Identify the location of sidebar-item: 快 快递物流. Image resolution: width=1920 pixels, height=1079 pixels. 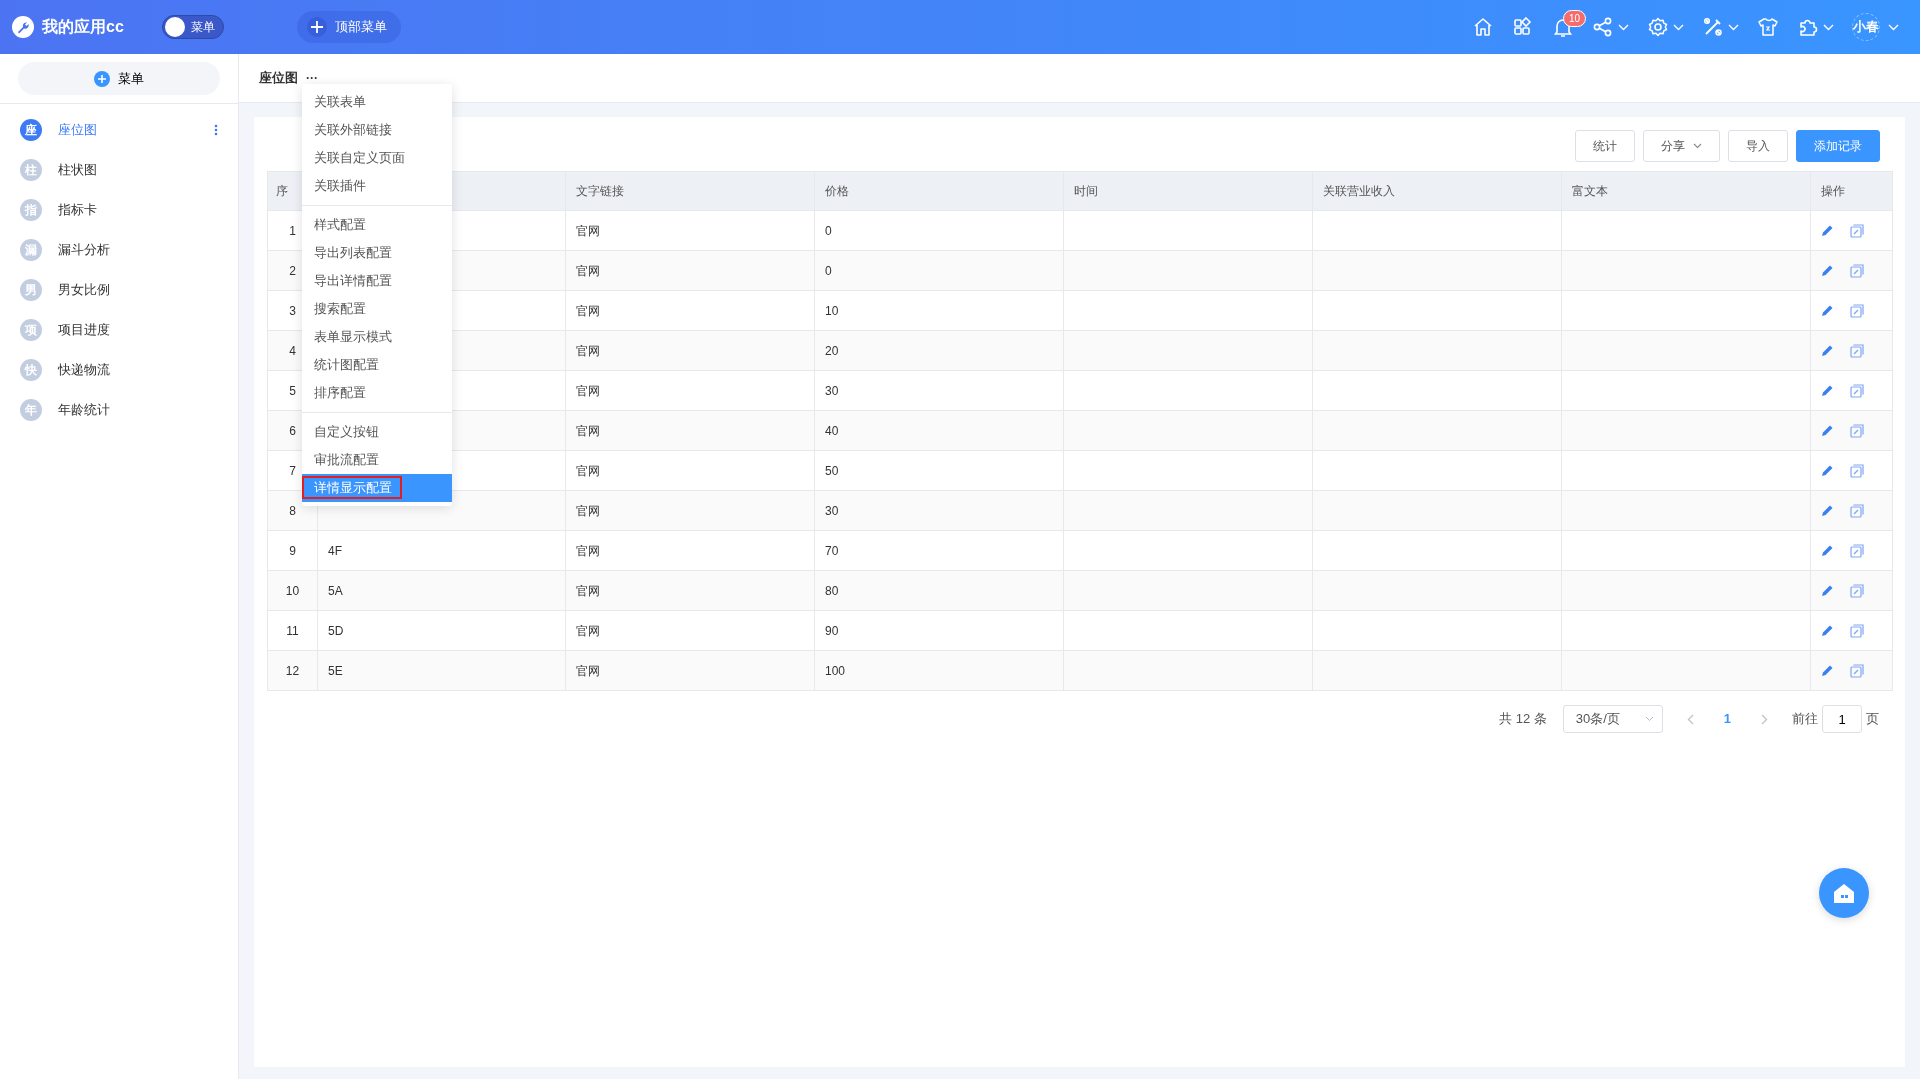
(119, 370).